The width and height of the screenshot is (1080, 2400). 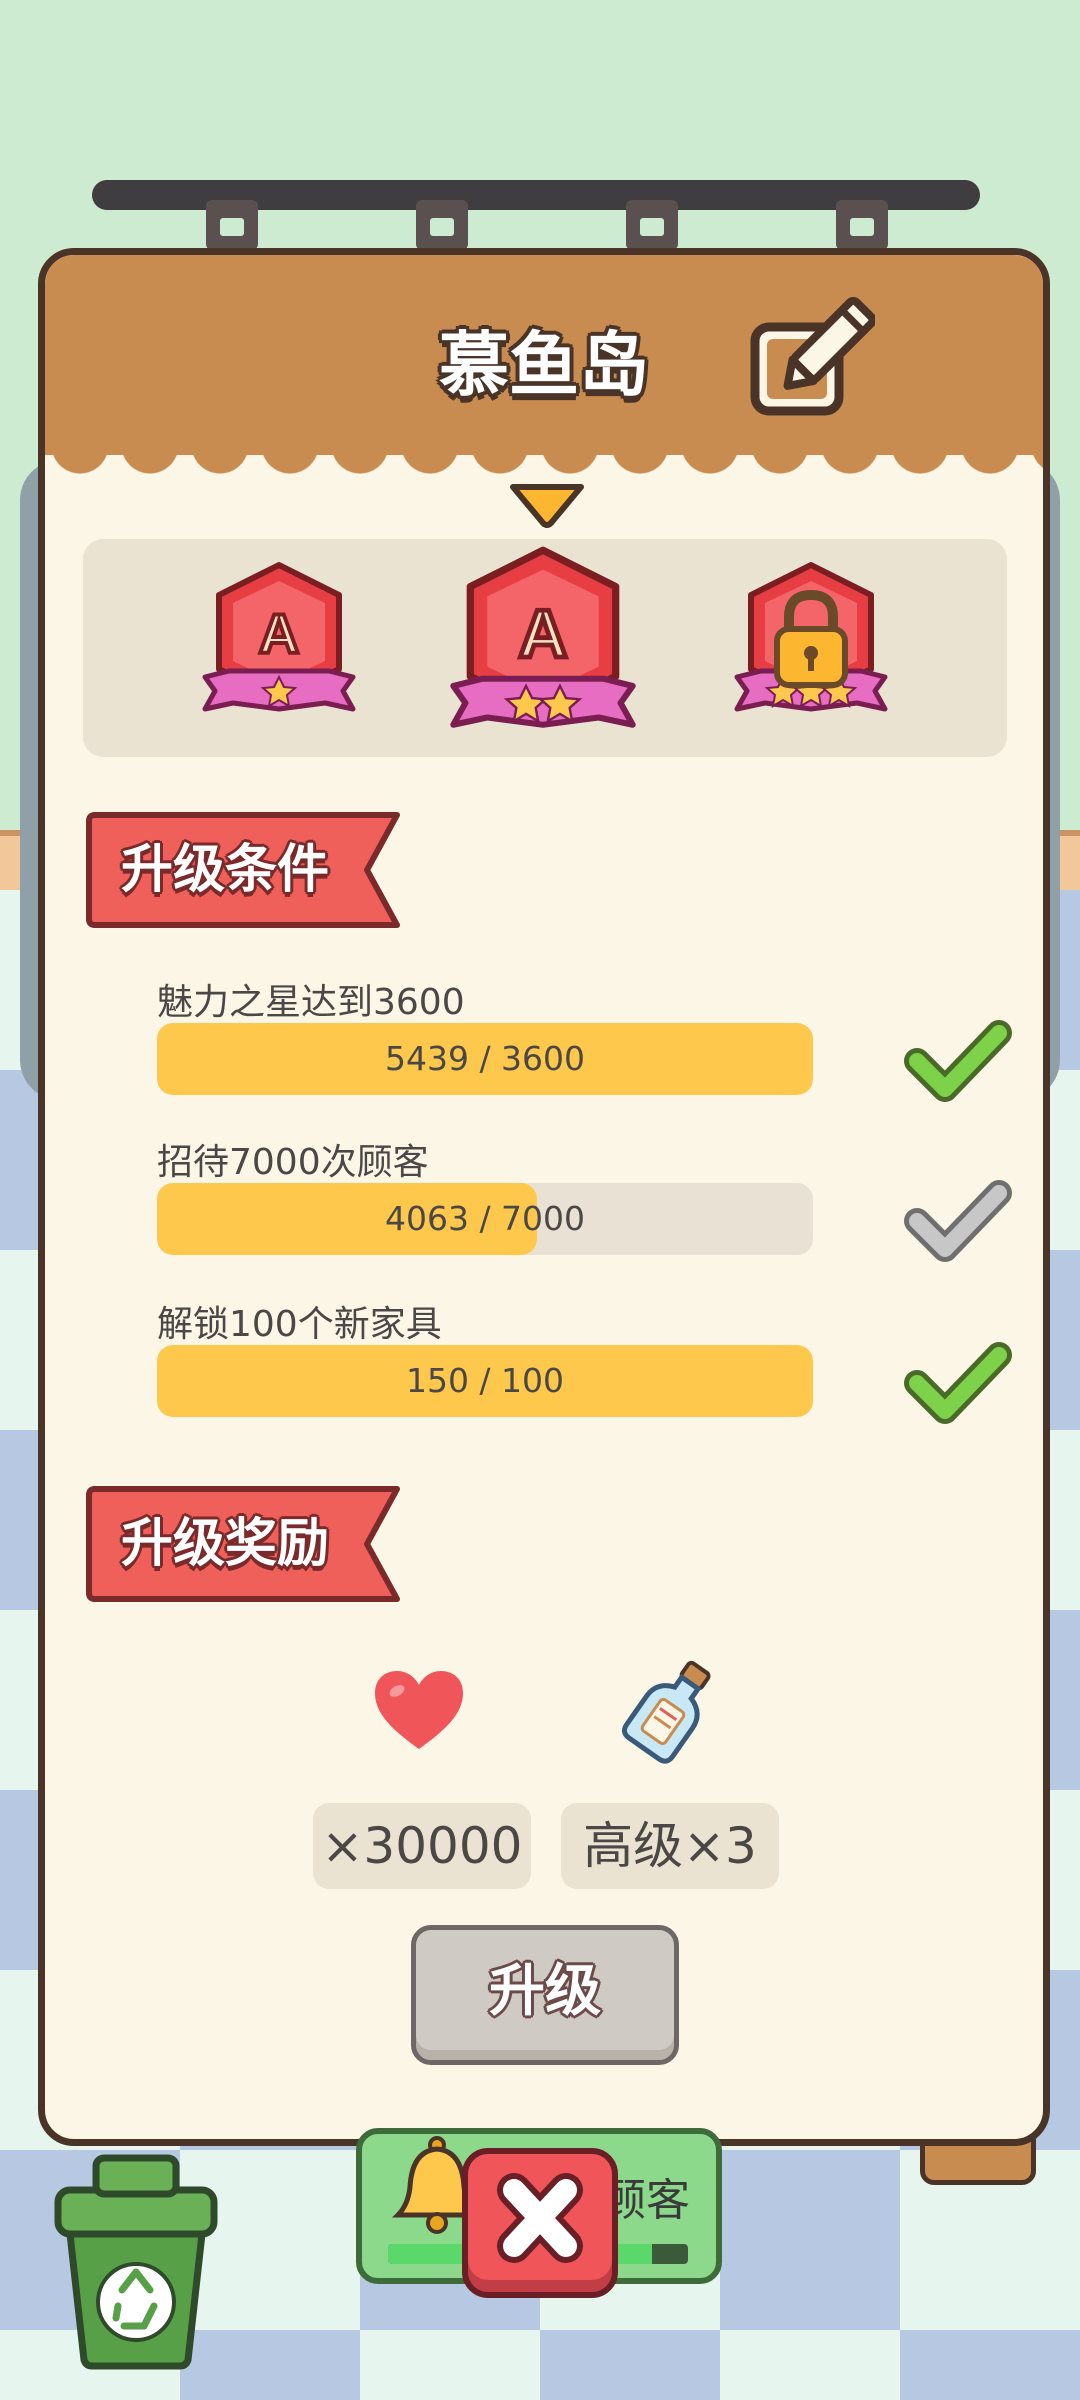 I want to click on message-bottle-icon, so click(x=666, y=1712).